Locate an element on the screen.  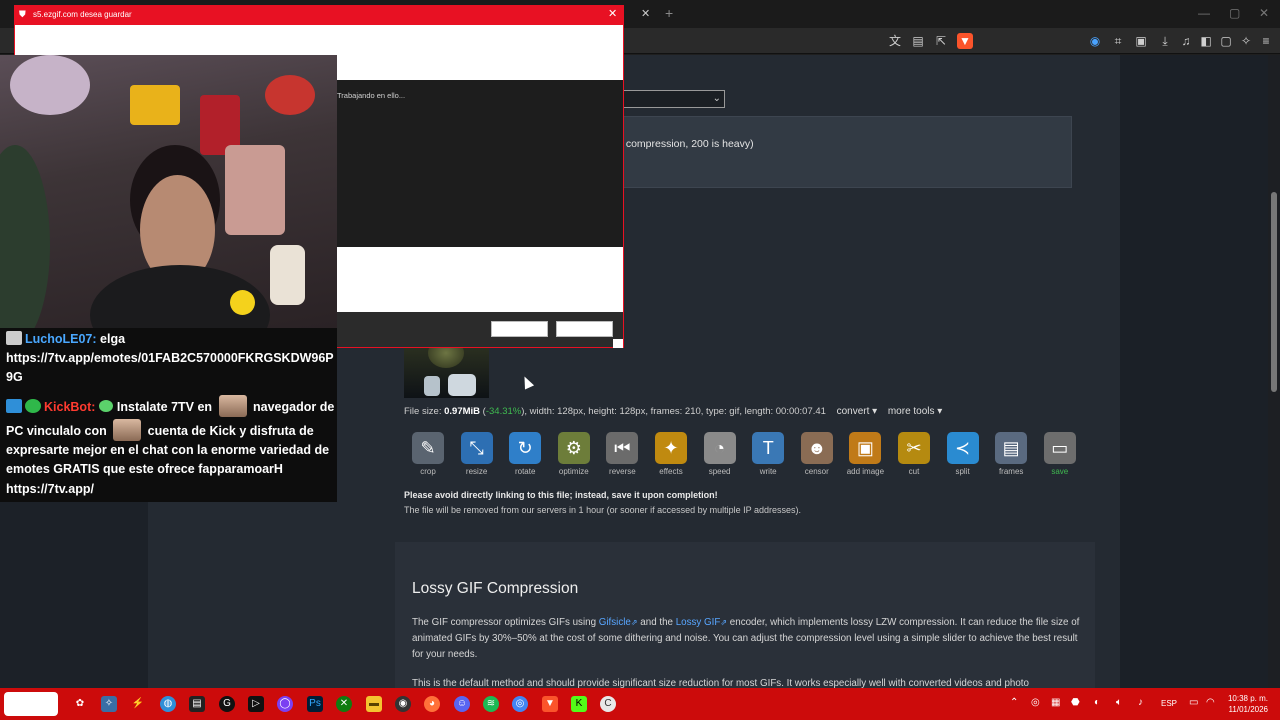
media-icon: ▣ is located at coordinates (1141, 41).